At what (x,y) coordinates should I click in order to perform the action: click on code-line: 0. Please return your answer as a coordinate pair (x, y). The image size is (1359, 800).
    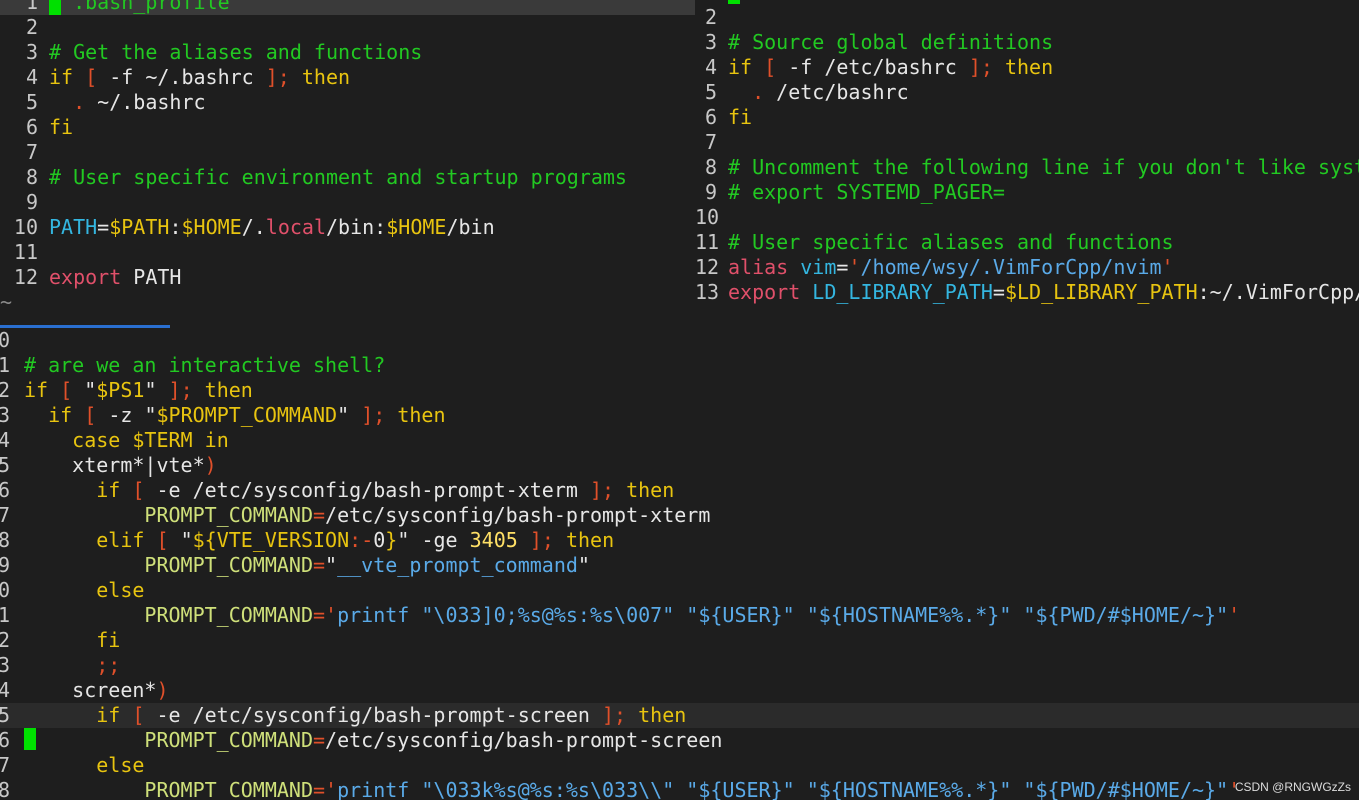
    Looking at the image, I should click on (679, 341).